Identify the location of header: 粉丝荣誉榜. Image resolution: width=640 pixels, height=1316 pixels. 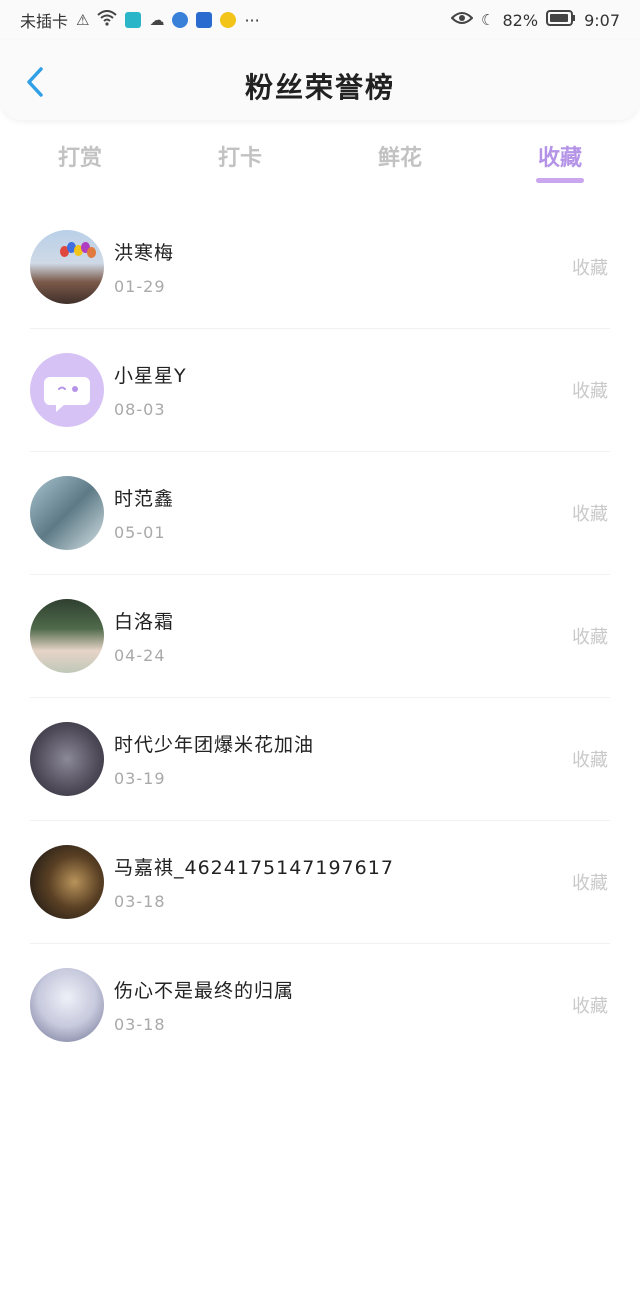
(320, 80).